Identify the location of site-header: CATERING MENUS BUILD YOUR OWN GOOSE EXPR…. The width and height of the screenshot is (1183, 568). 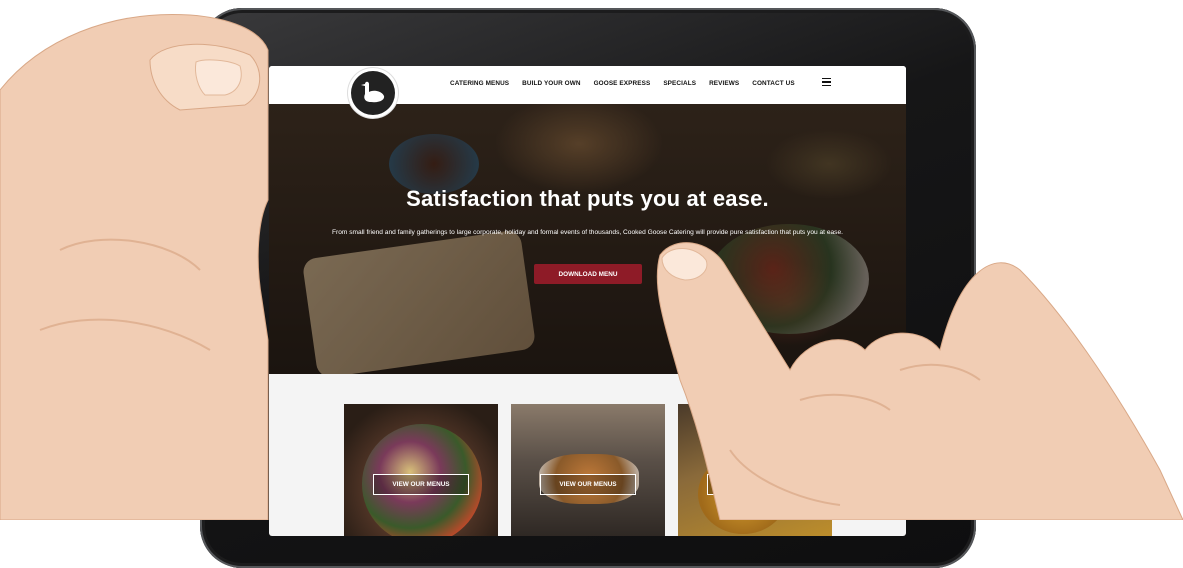
(587, 92).